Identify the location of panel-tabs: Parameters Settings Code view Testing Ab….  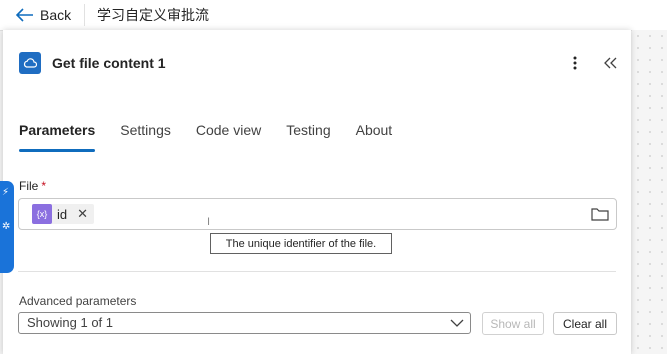
(218, 135).